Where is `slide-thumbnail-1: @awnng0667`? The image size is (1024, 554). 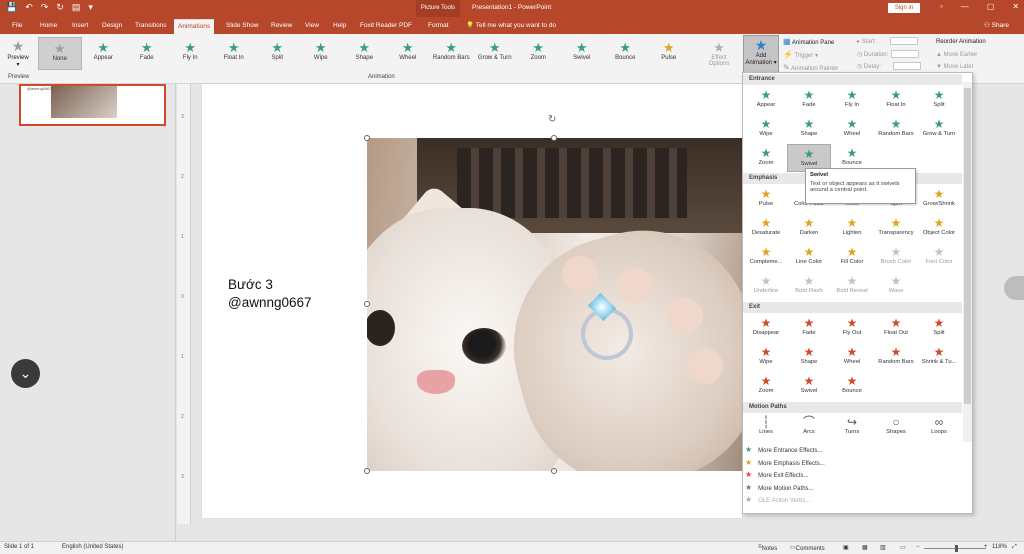
slide-thumbnail-1: @awnng0667 is located at coordinates (92, 105).